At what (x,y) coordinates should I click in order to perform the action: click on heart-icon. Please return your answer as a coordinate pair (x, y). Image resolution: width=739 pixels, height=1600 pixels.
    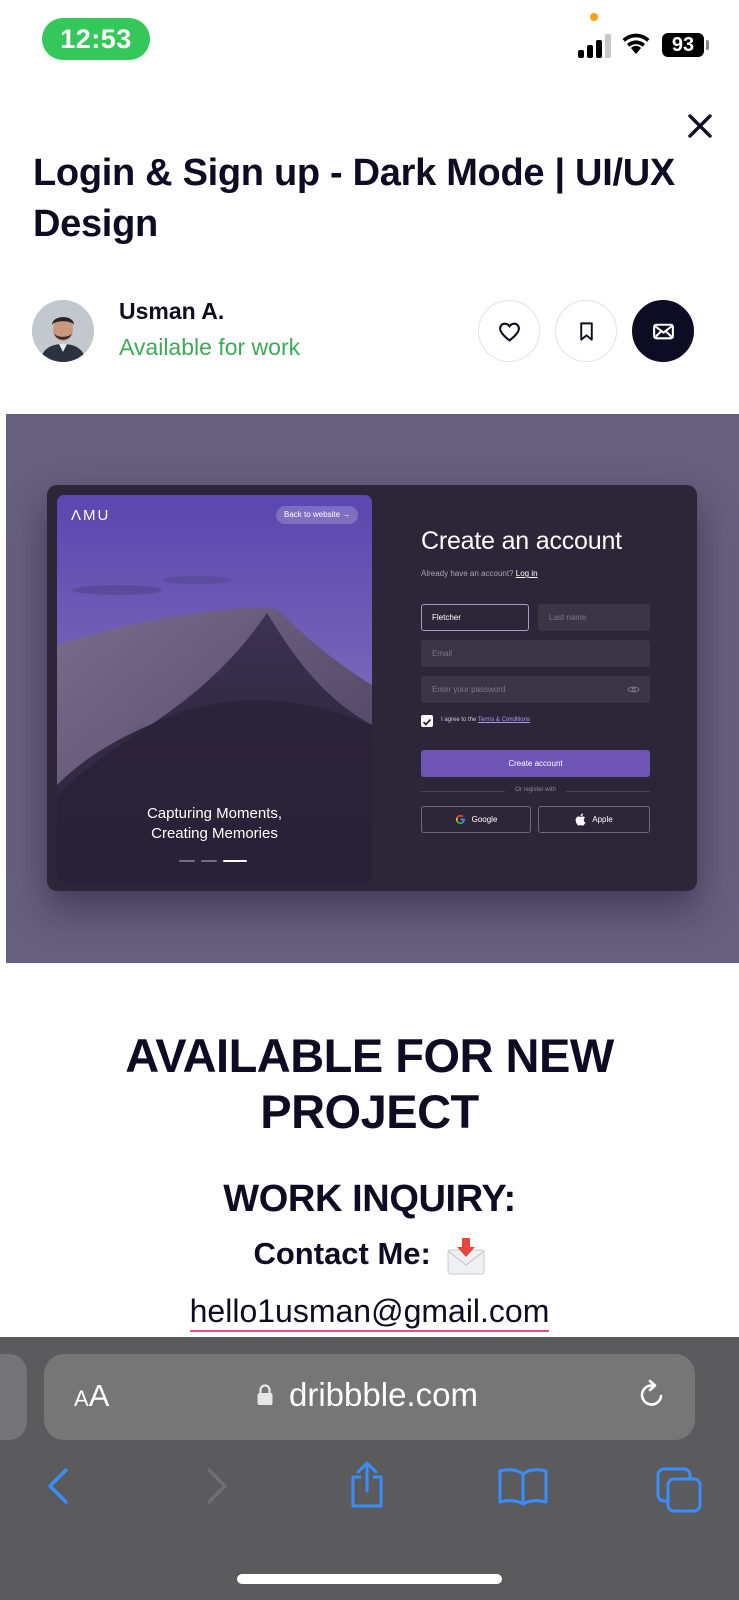
    Looking at the image, I should click on (509, 332).